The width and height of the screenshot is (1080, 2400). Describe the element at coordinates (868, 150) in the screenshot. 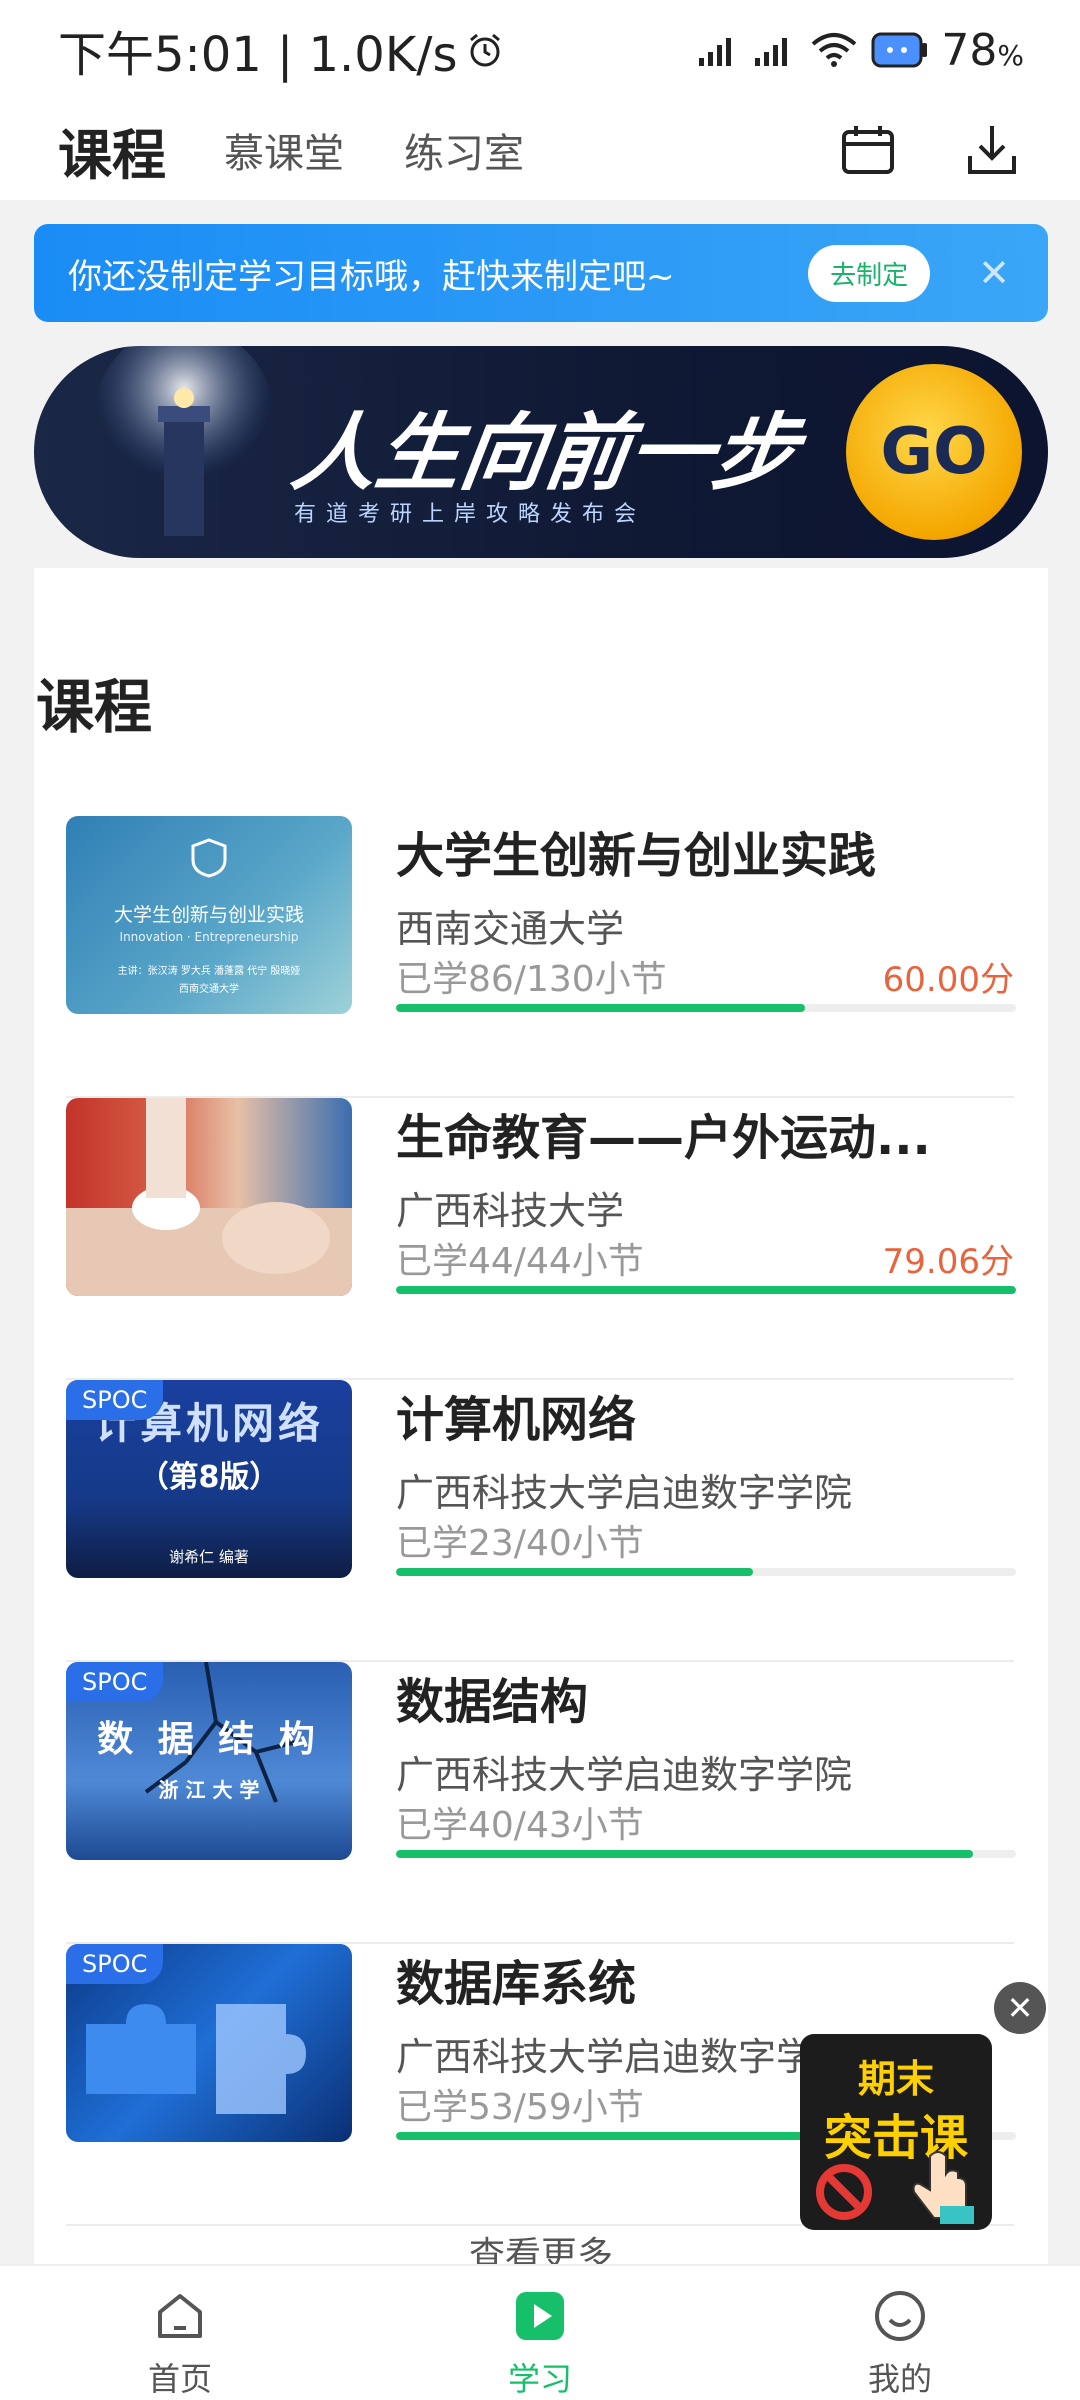

I see `calendar-icon` at that location.